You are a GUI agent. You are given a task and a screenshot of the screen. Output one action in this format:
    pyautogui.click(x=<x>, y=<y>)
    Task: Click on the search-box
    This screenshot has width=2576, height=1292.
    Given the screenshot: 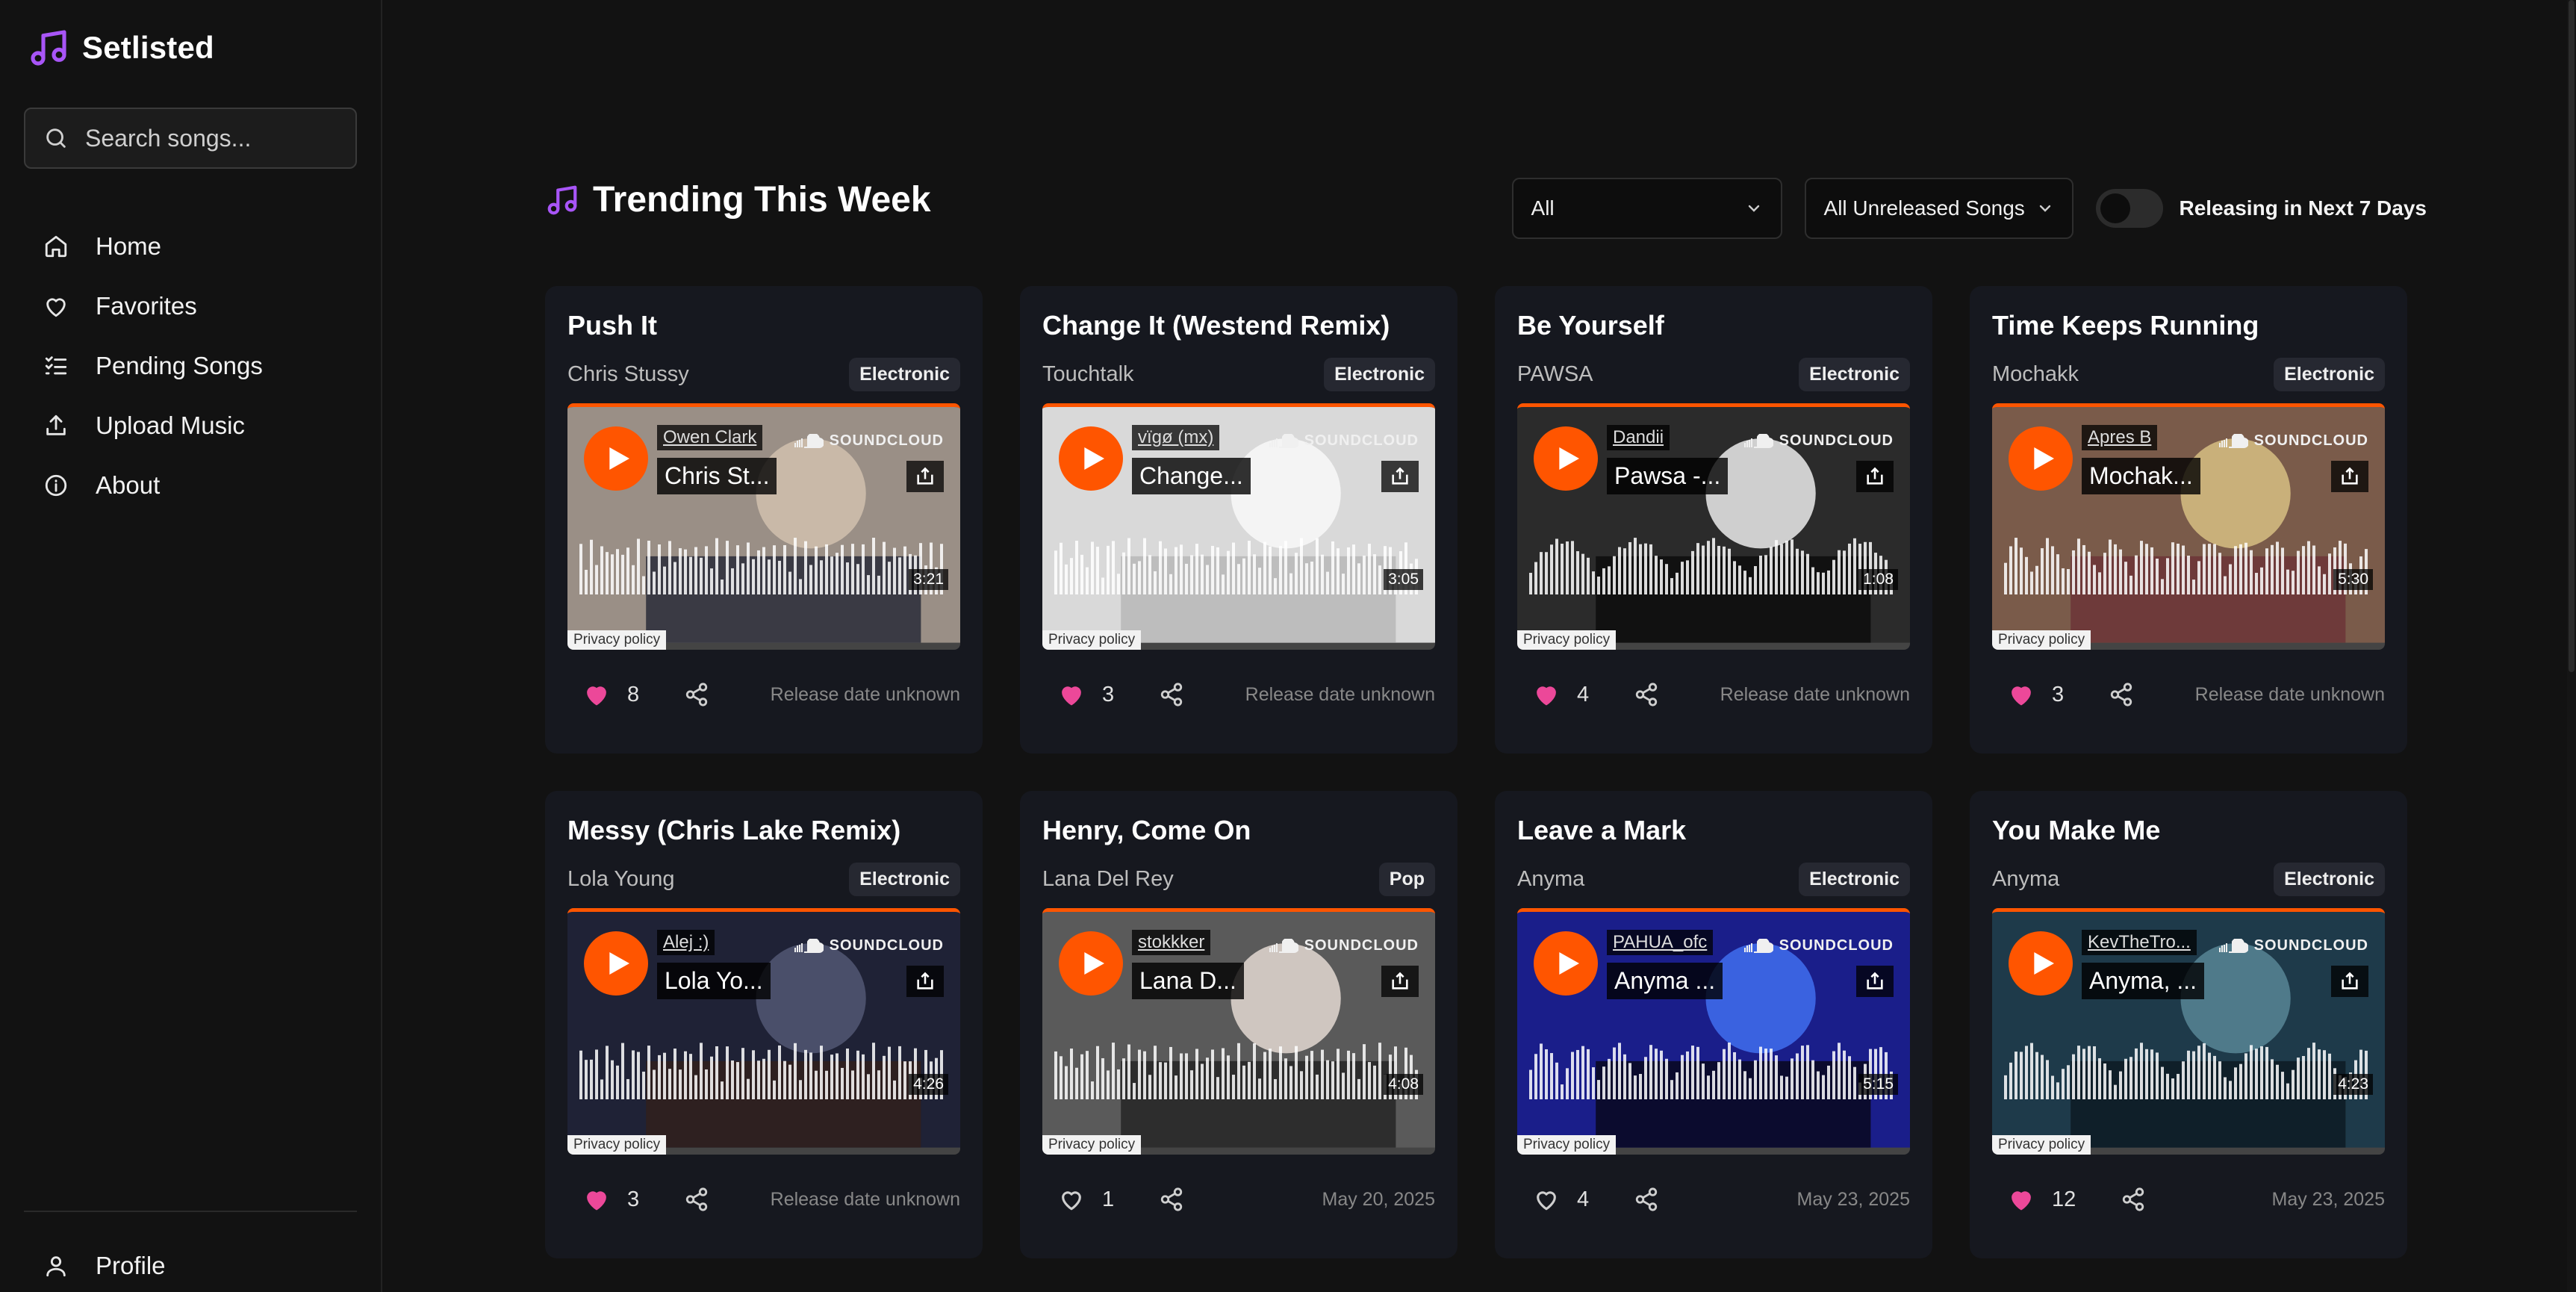 What is the action you would take?
    pyautogui.click(x=190, y=138)
    